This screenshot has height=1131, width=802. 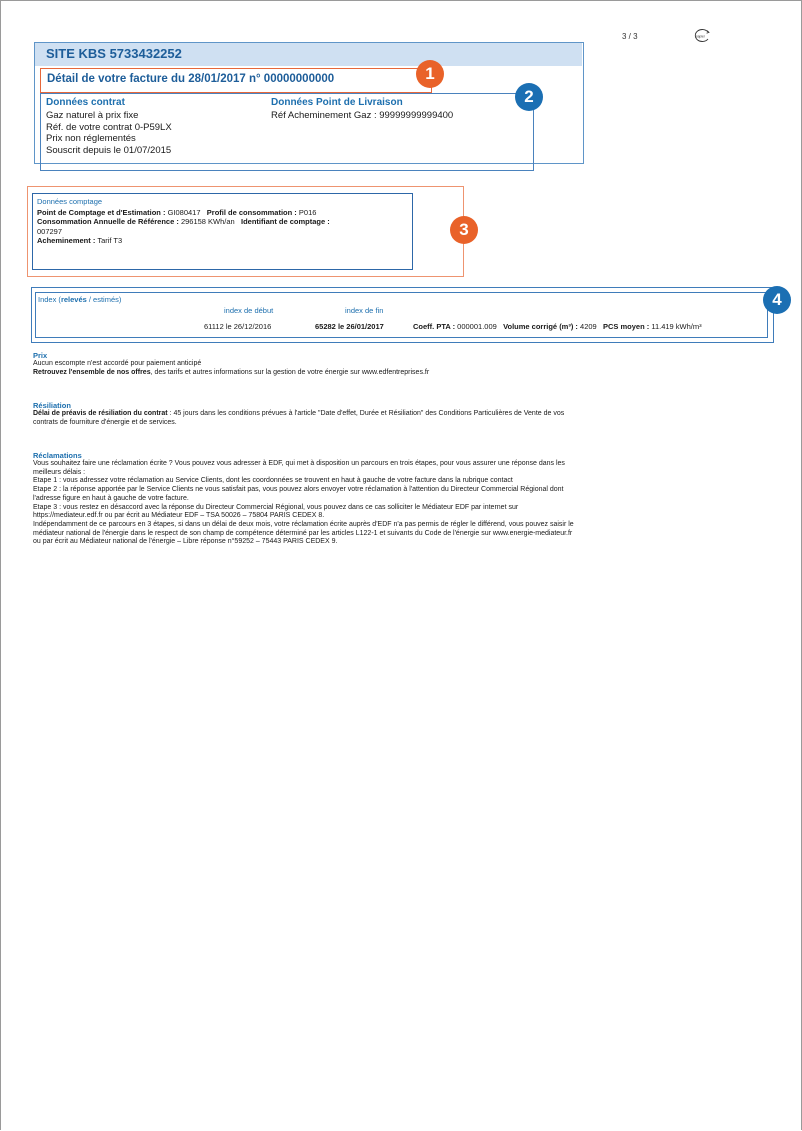 What do you see at coordinates (109, 150) in the screenshot?
I see `contrat-line: Souscrit depuis le 01/07/2015` at bounding box center [109, 150].